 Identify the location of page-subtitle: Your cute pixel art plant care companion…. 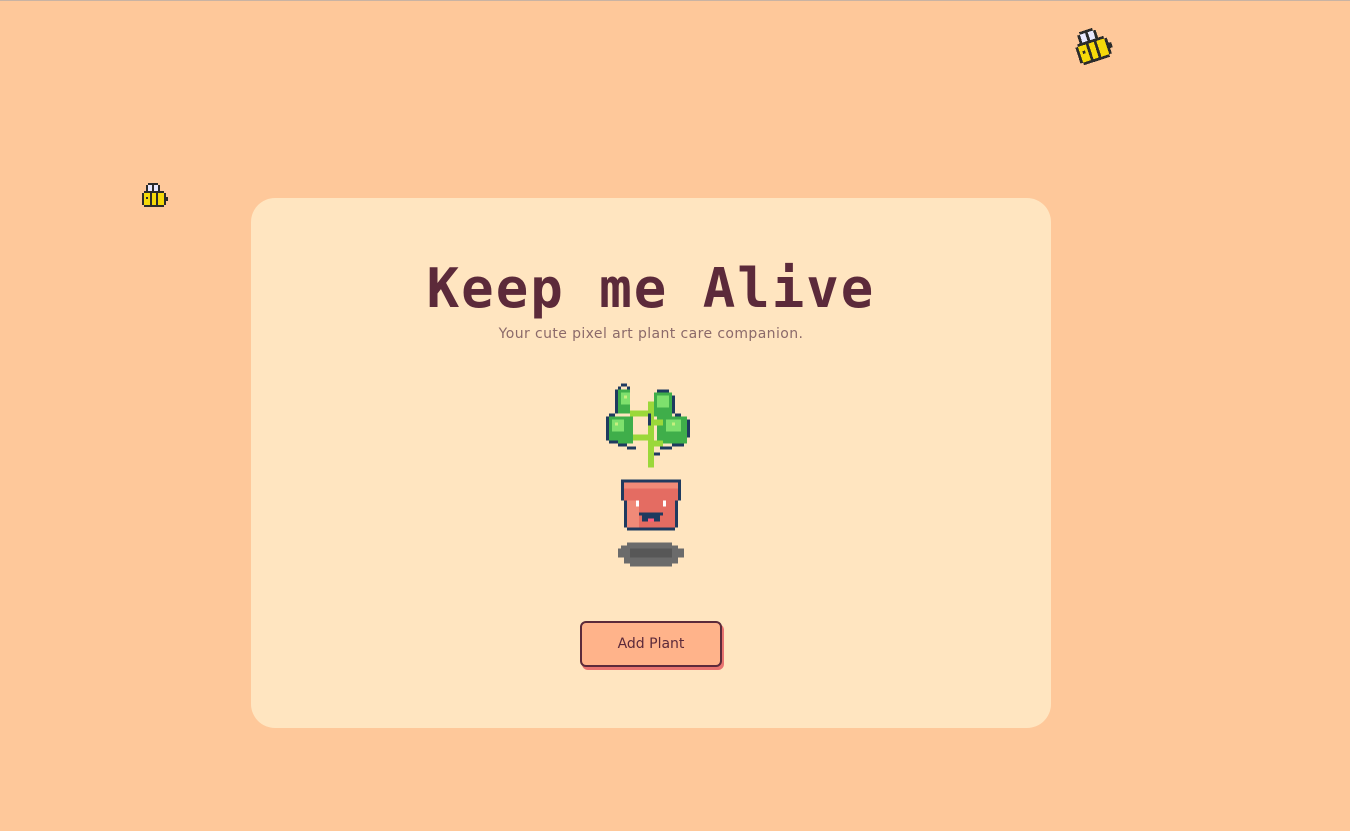
(651, 334).